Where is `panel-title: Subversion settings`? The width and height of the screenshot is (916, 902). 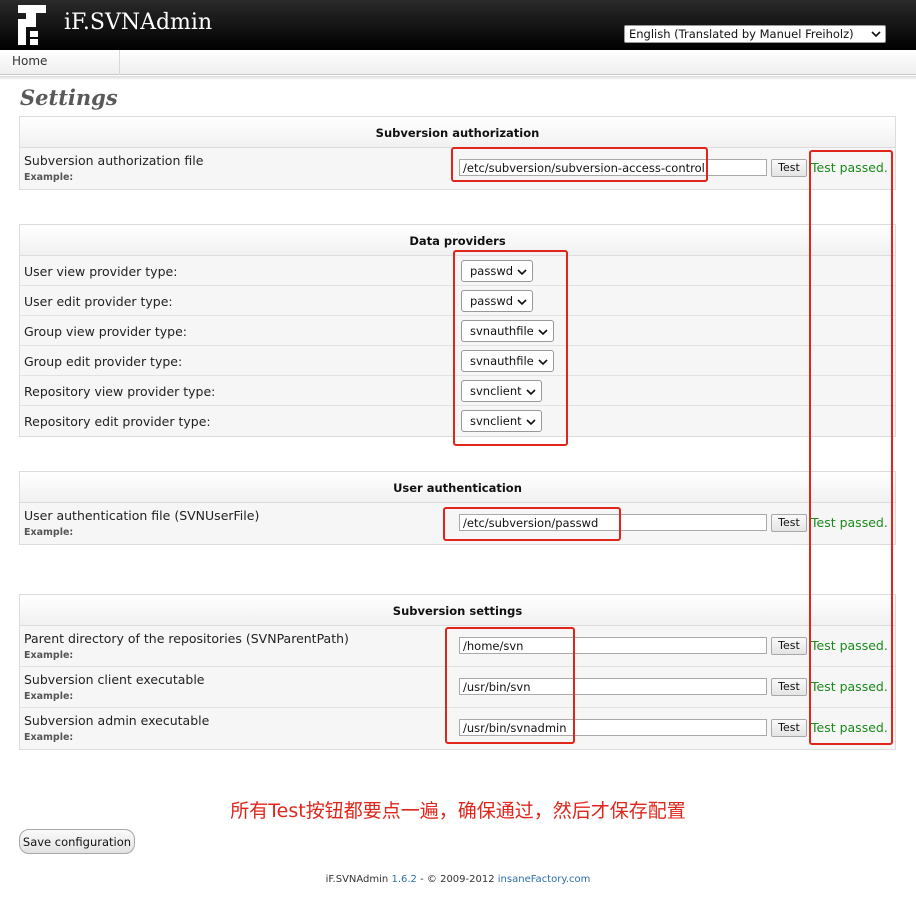
panel-title: Subversion settings is located at coordinates (457, 610).